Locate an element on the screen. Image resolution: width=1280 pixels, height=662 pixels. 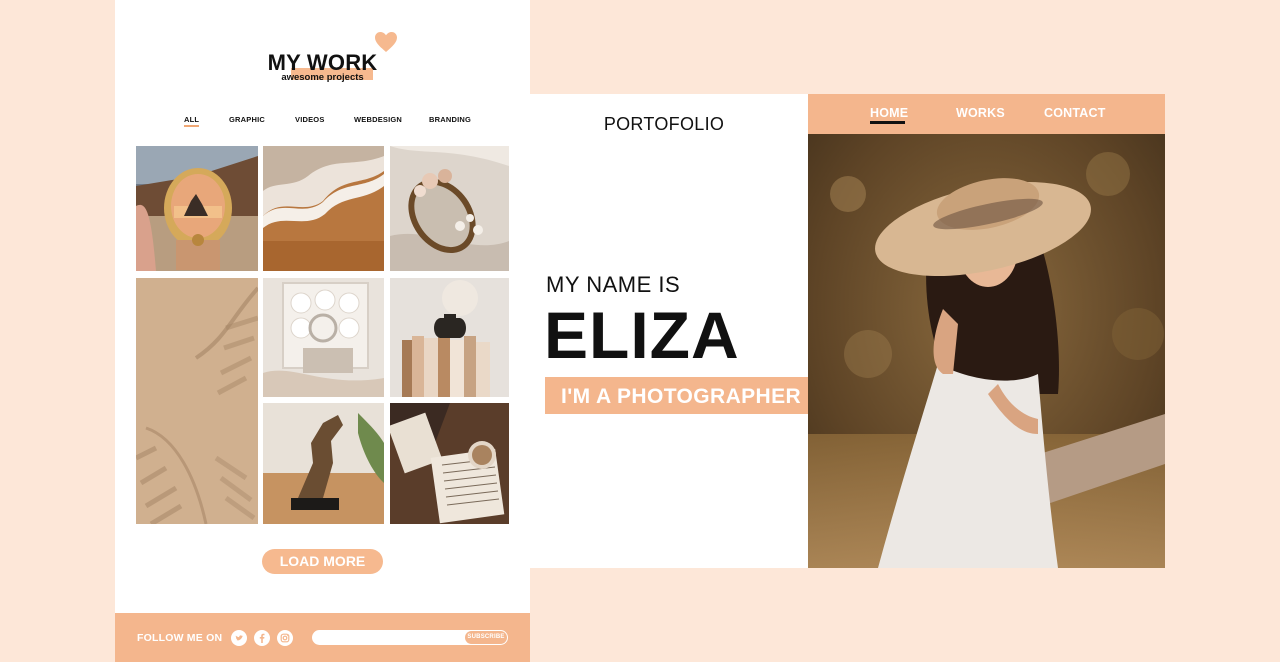
nav-active-indicator is located at coordinates (887, 122).